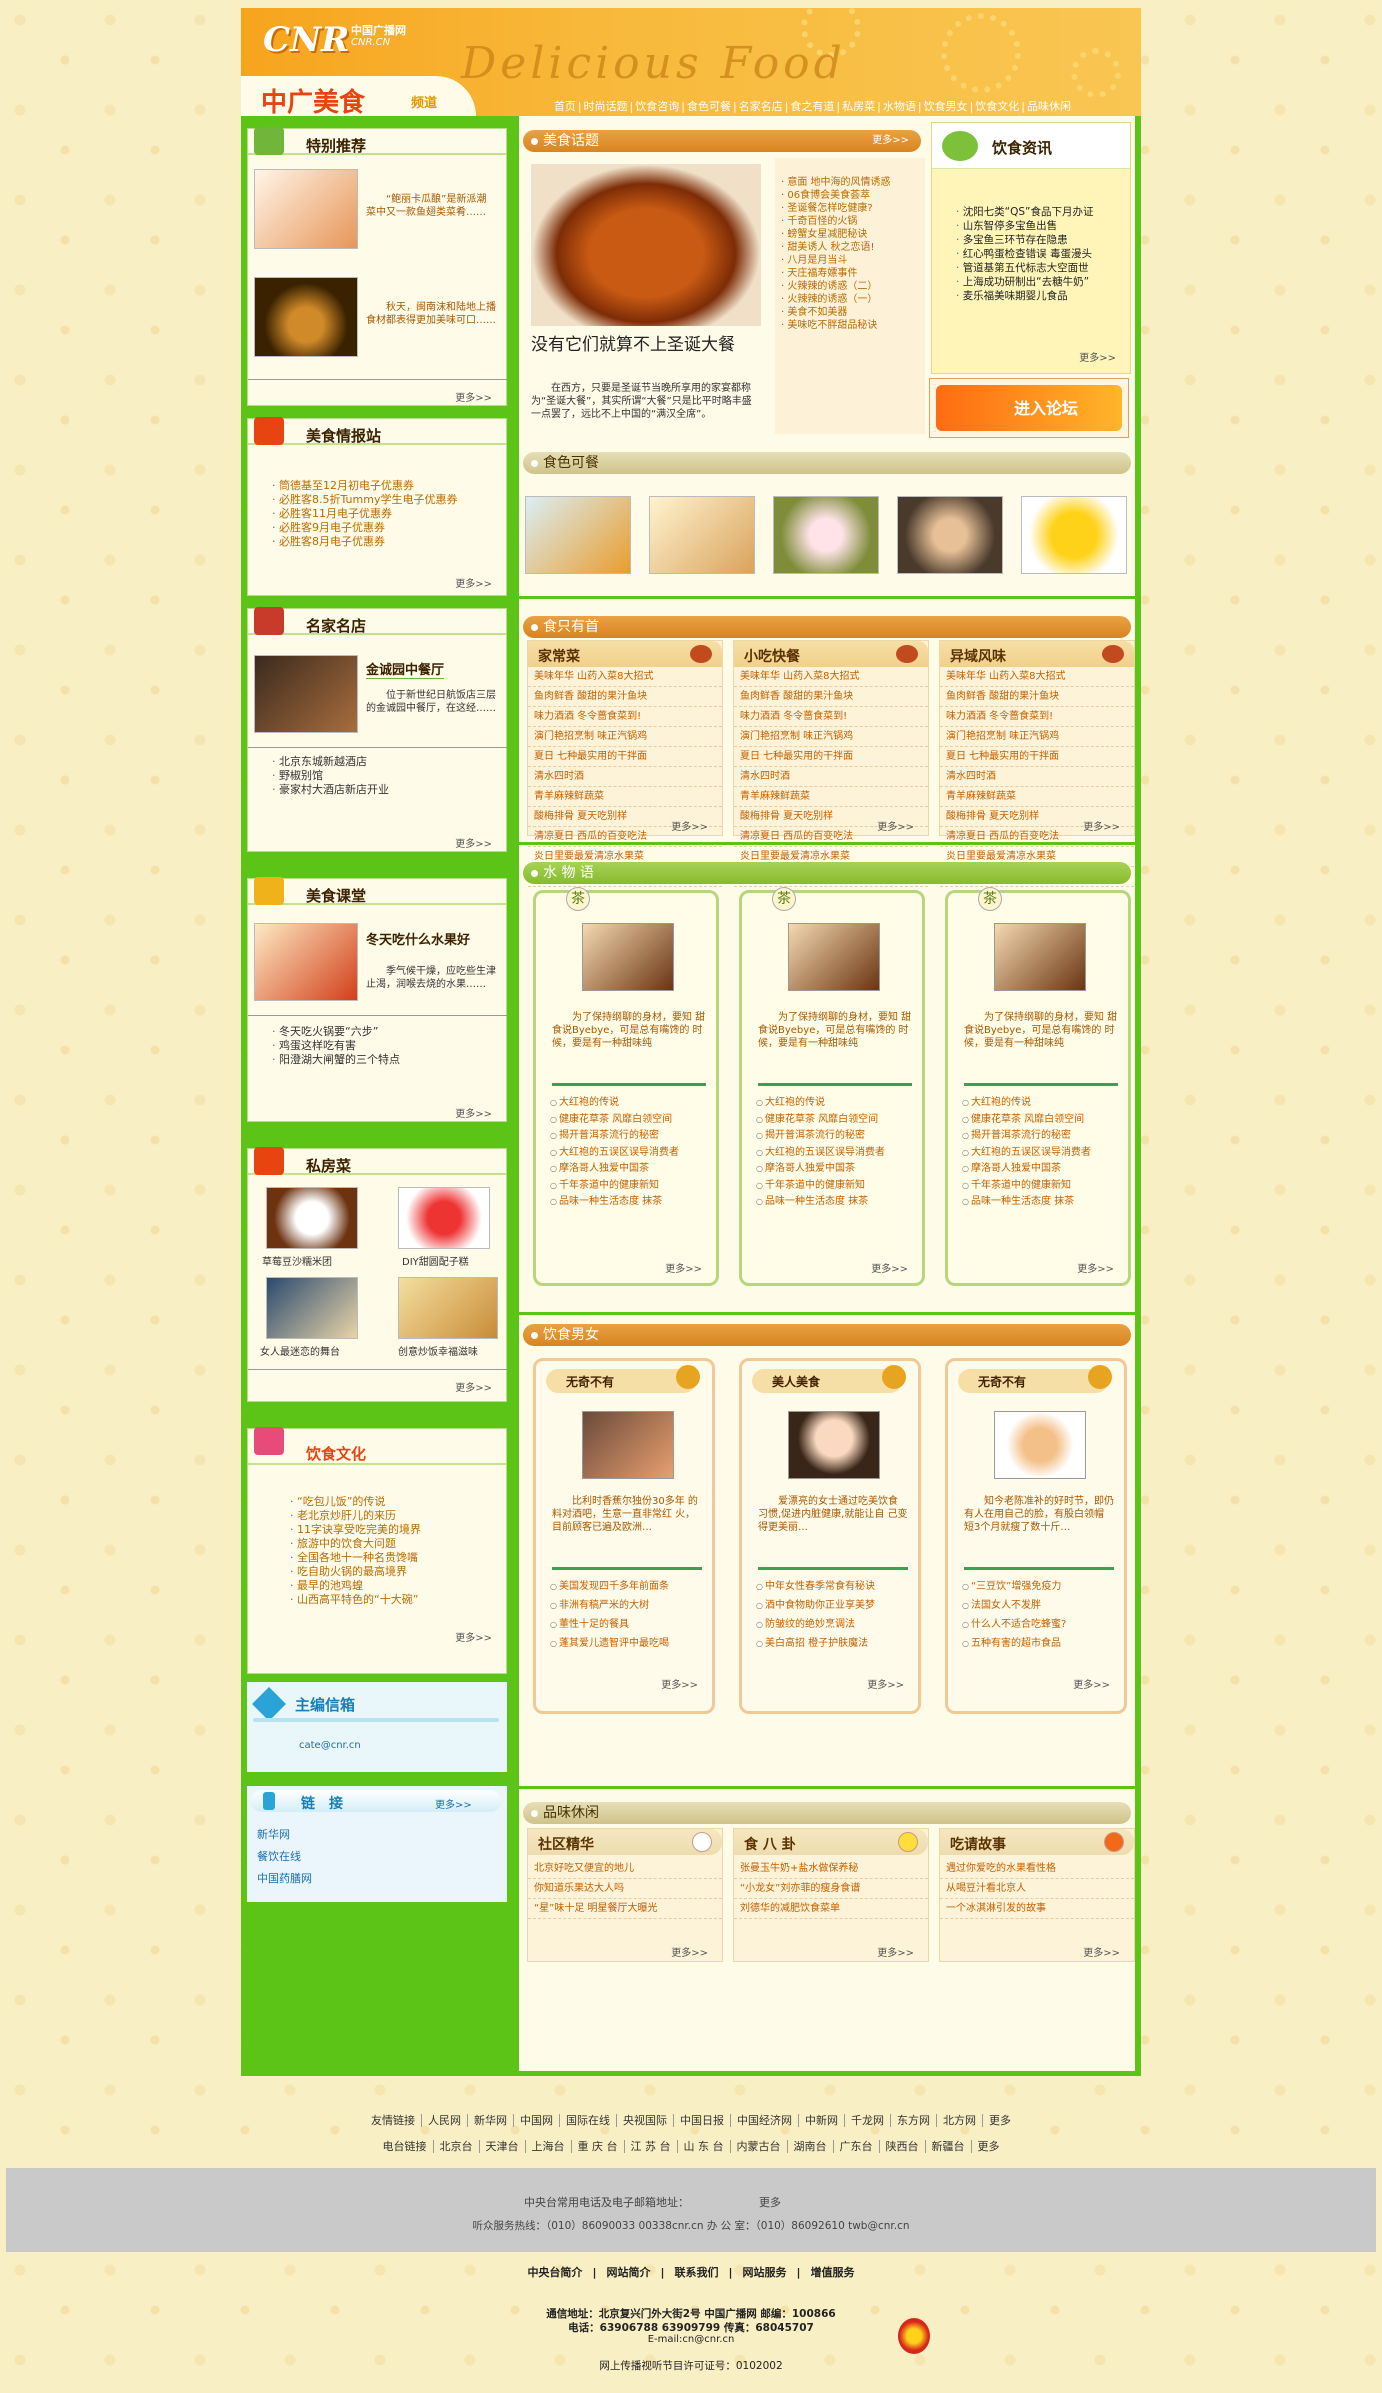 The height and width of the screenshot is (2393, 1382). What do you see at coordinates (691, 2339) in the screenshot?
I see `email-text: E-mail:cn@cnr.cn` at bounding box center [691, 2339].